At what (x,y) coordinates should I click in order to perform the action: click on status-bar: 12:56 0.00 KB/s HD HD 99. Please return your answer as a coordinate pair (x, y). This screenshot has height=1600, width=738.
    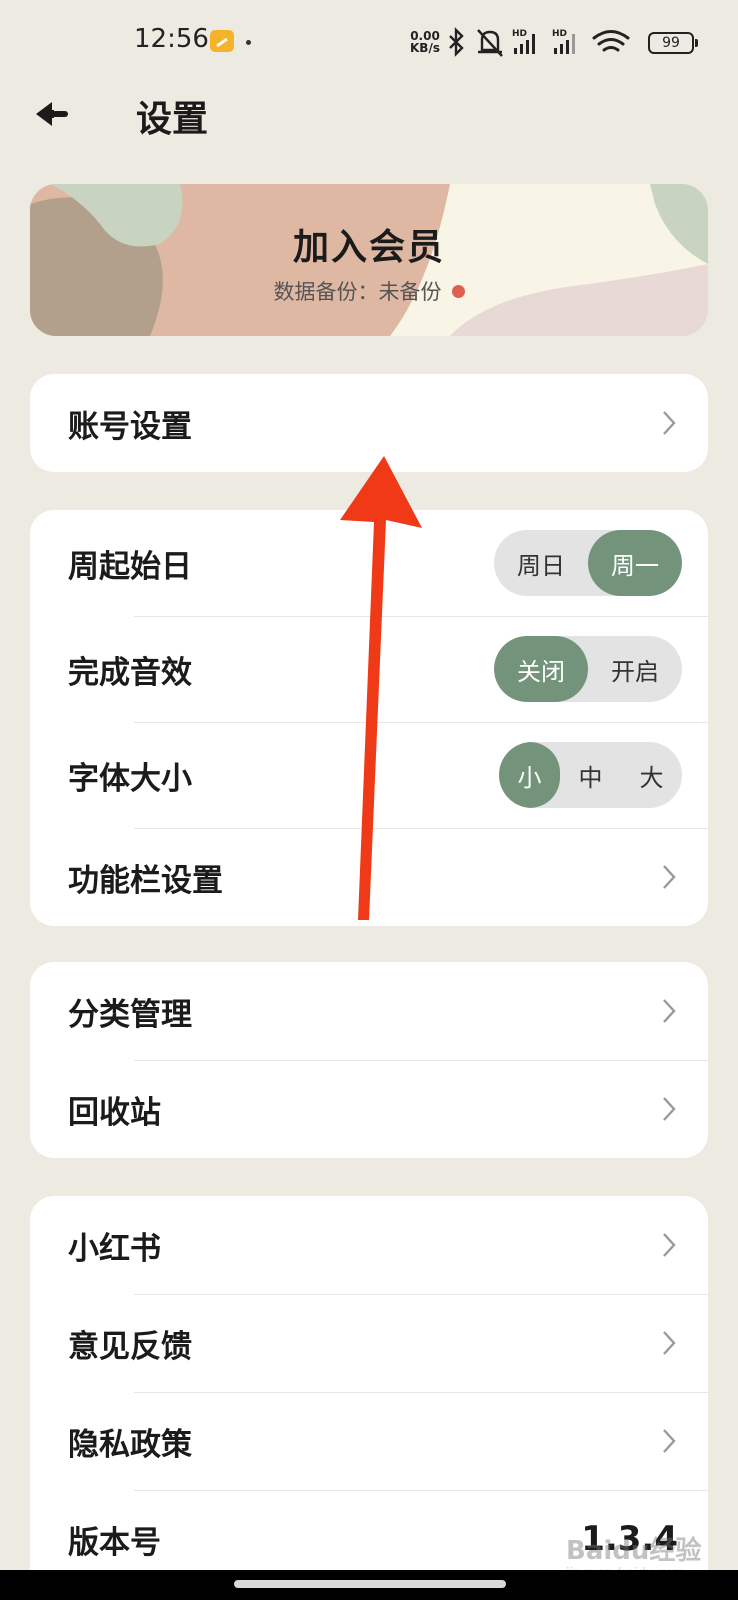
    Looking at the image, I should click on (369, 42).